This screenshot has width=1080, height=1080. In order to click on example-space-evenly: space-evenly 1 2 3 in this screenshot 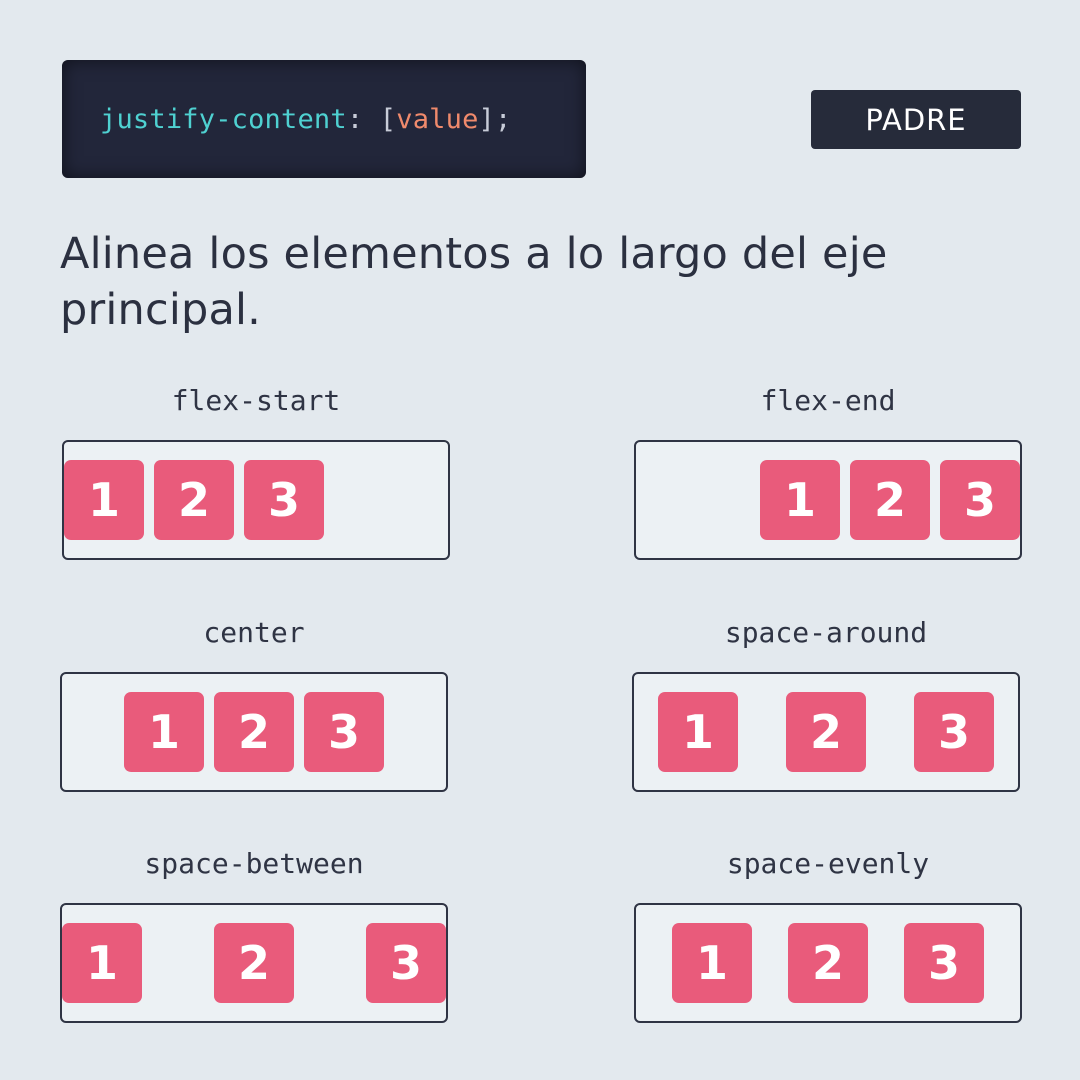, I will do `click(828, 935)`.